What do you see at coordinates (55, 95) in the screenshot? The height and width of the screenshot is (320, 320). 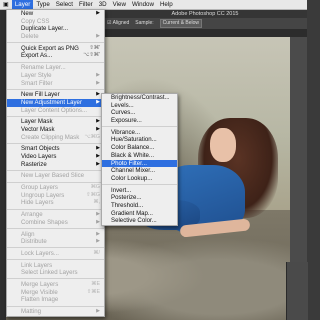 I see `menu-item-new-fill-layer: New Fill Layer ▶` at bounding box center [55, 95].